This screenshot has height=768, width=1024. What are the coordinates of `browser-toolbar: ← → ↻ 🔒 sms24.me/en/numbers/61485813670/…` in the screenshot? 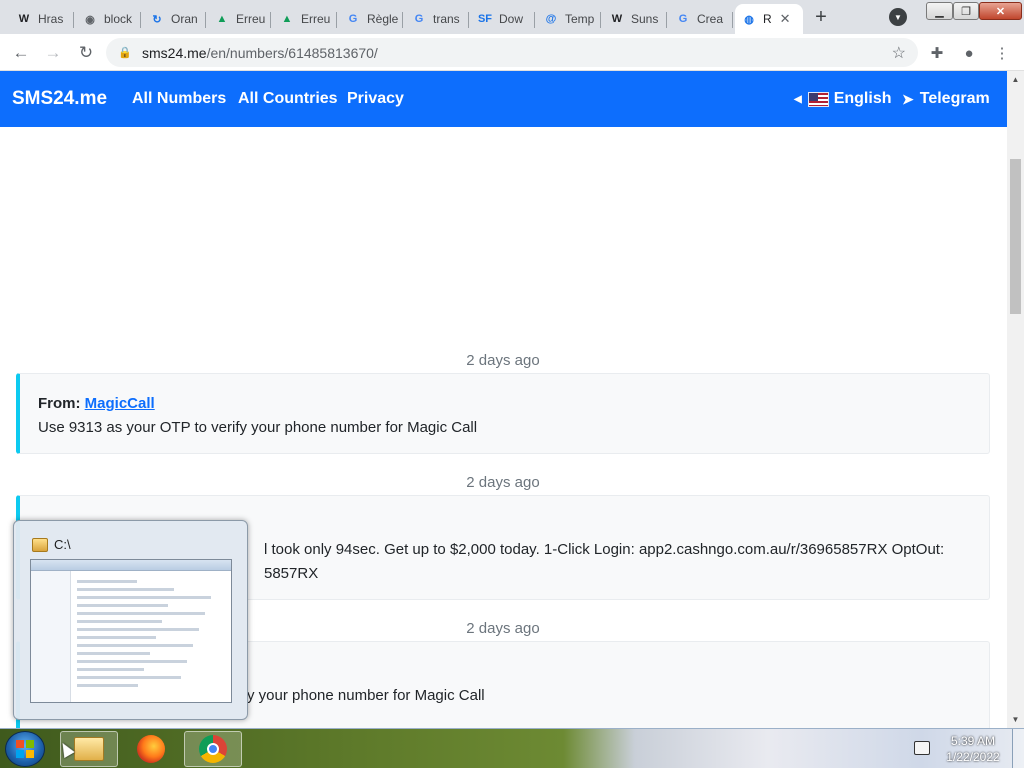 It's located at (512, 52).